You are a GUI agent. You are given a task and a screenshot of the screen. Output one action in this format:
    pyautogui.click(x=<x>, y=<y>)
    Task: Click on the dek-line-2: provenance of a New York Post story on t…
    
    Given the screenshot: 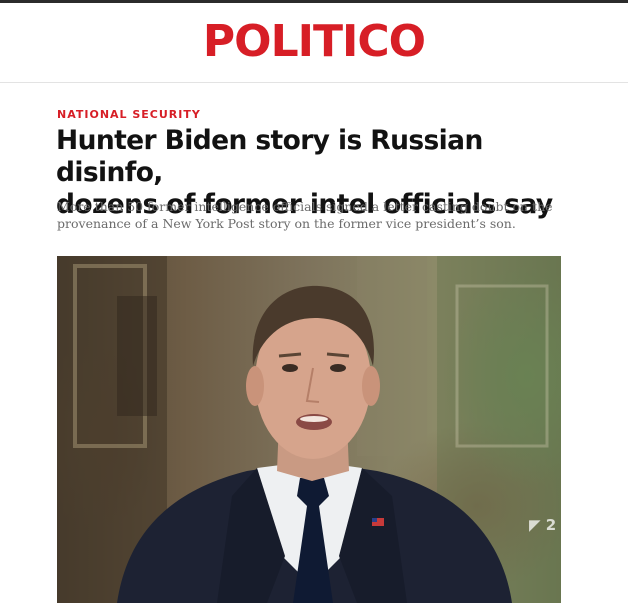 What is the action you would take?
    pyautogui.click(x=286, y=223)
    